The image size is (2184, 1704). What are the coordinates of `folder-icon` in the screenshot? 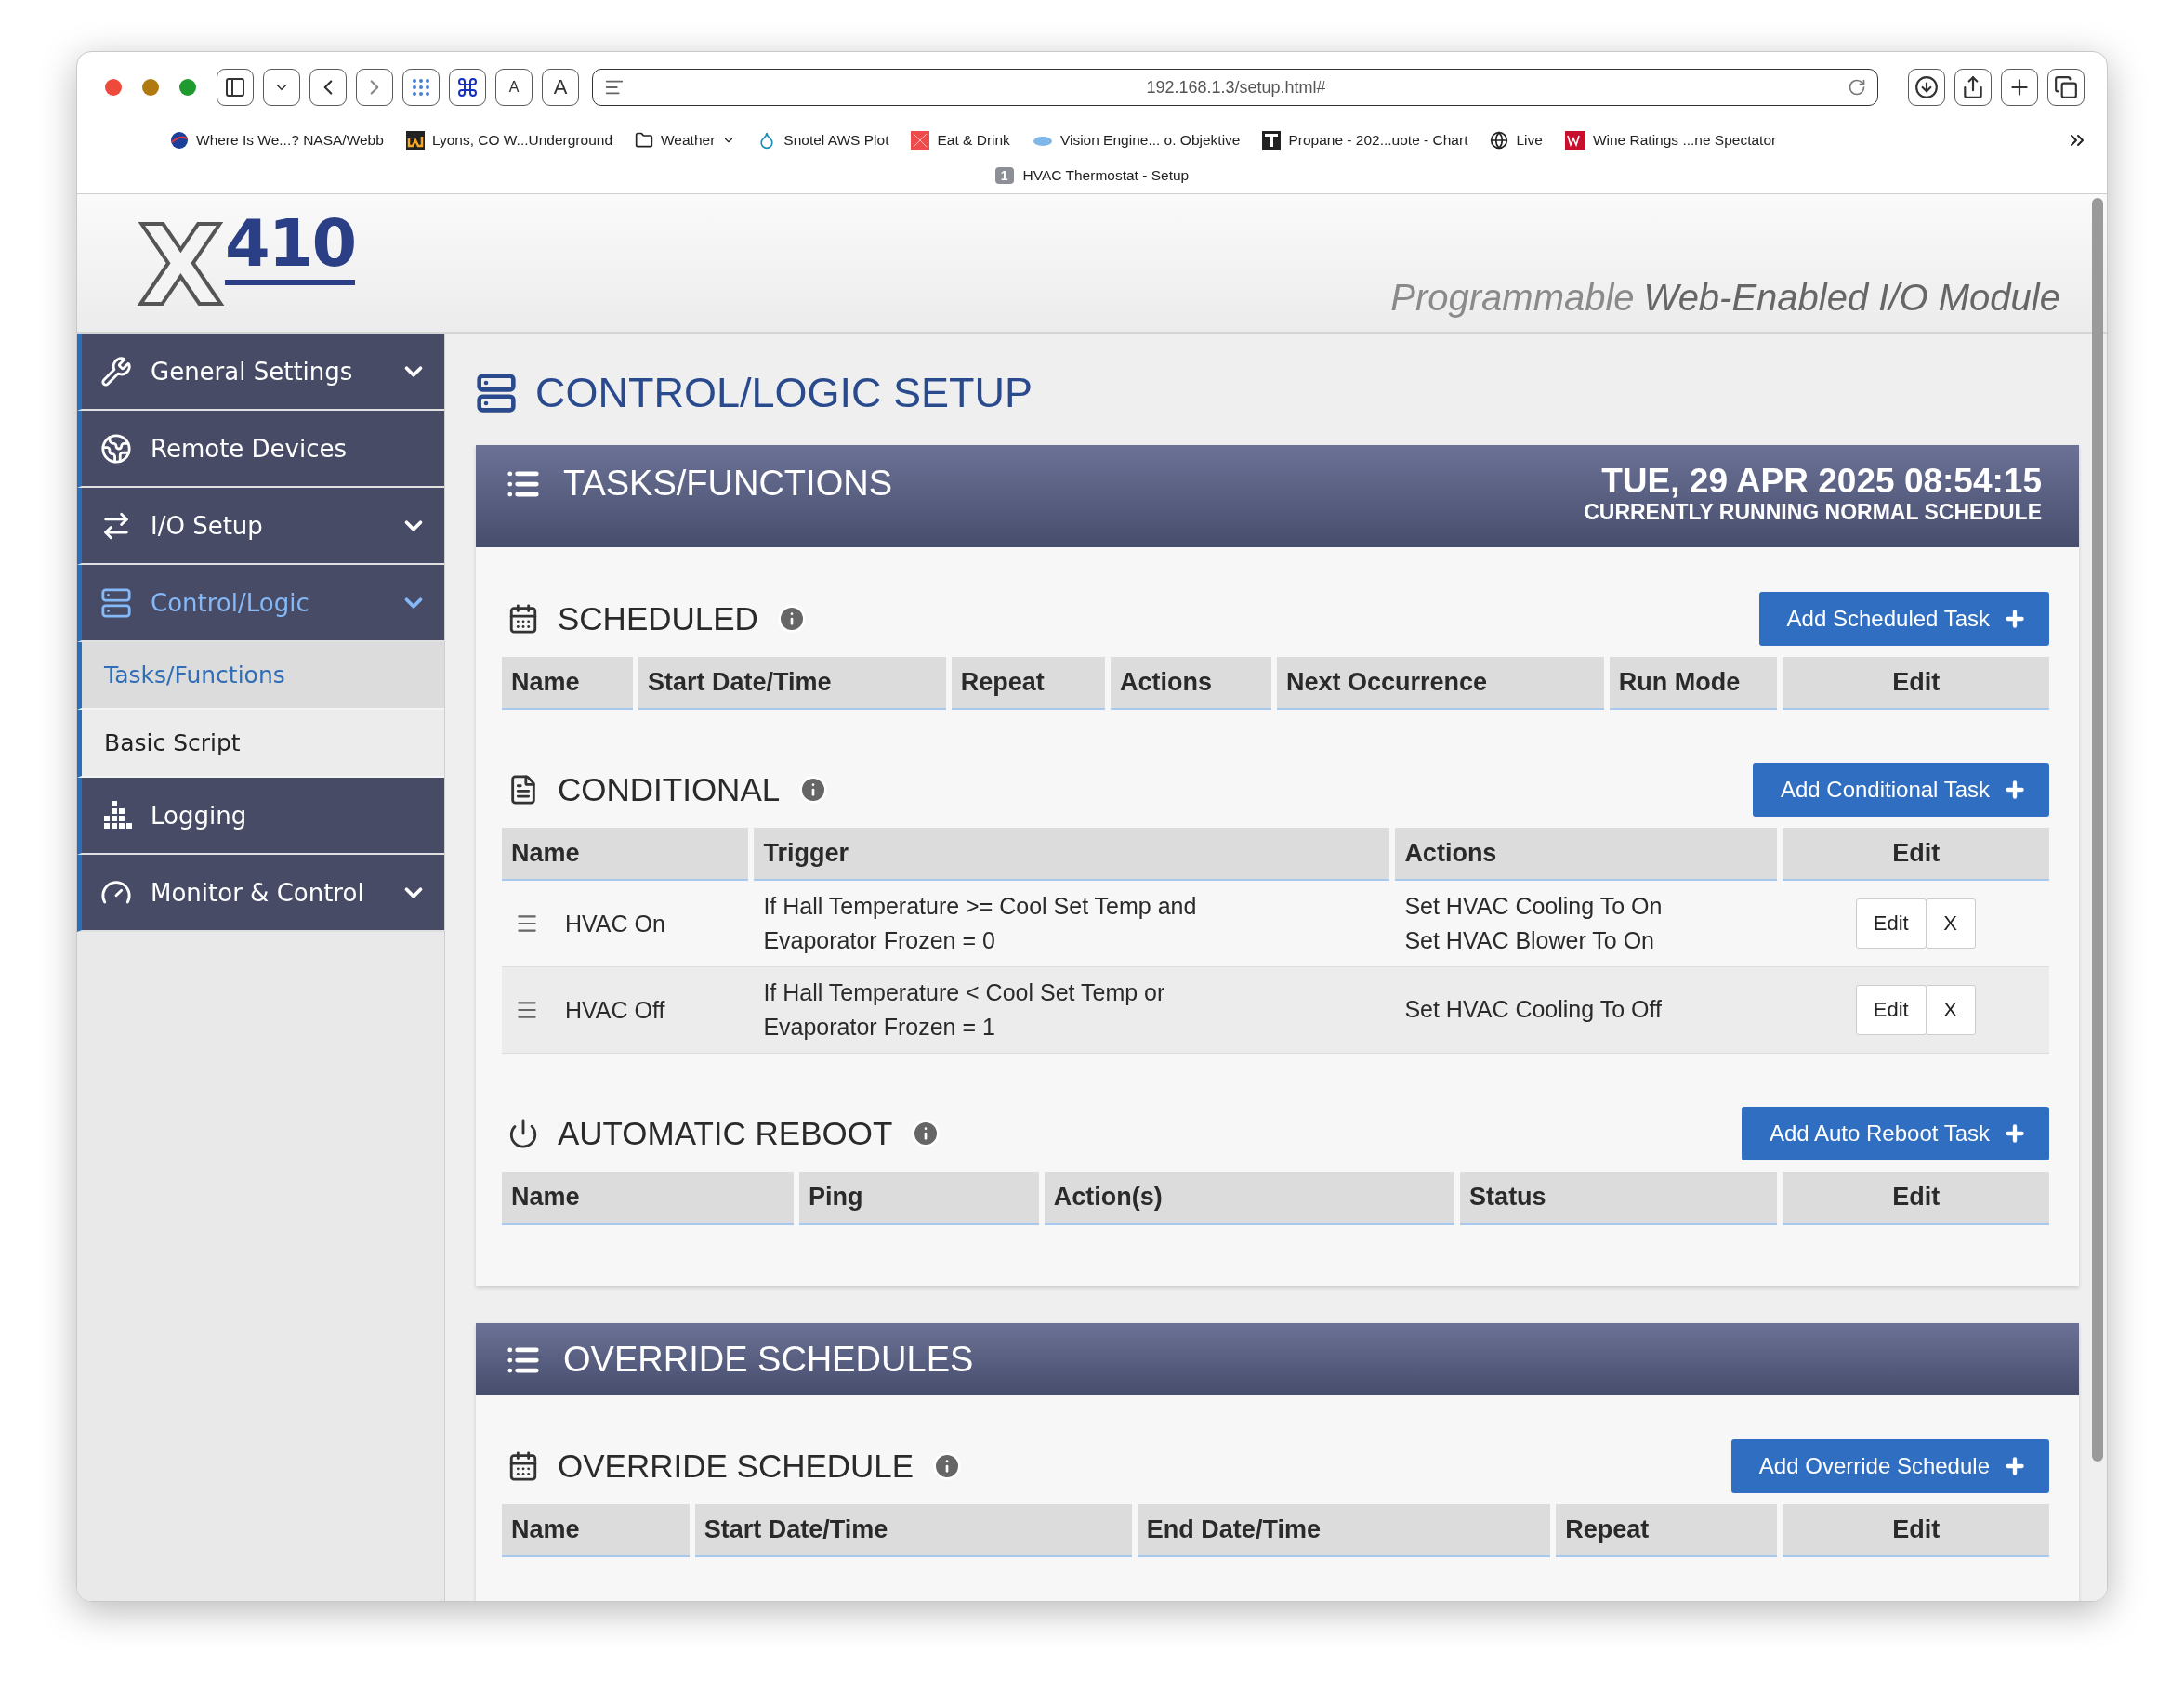 It's located at (644, 140).